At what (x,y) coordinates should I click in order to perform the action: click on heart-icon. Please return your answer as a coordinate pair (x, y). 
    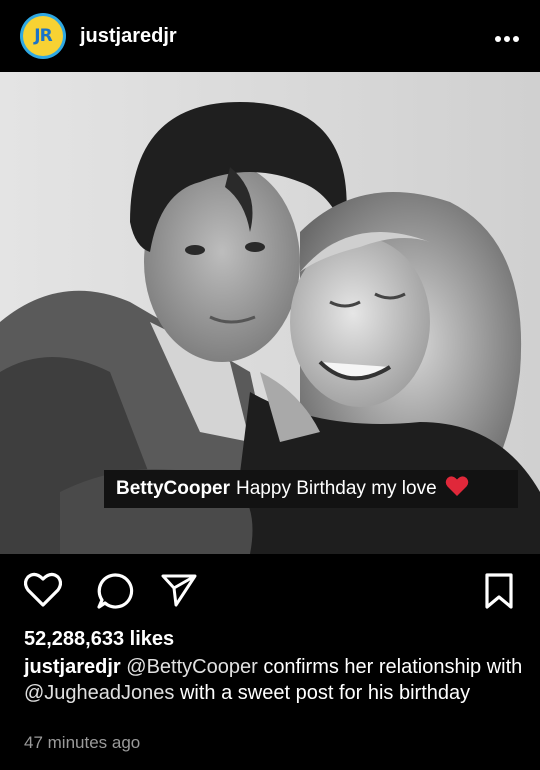
    Looking at the image, I should click on (43, 592).